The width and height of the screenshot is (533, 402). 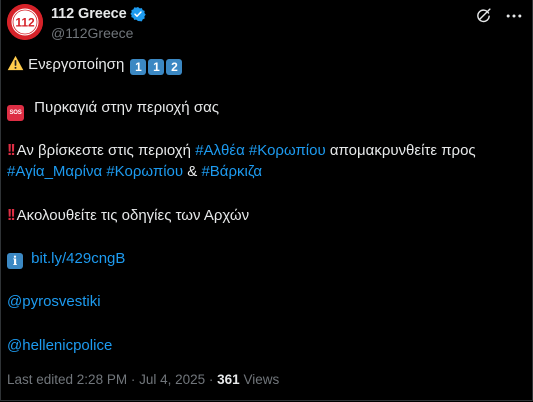 I want to click on more-options-icon, so click(x=514, y=16).